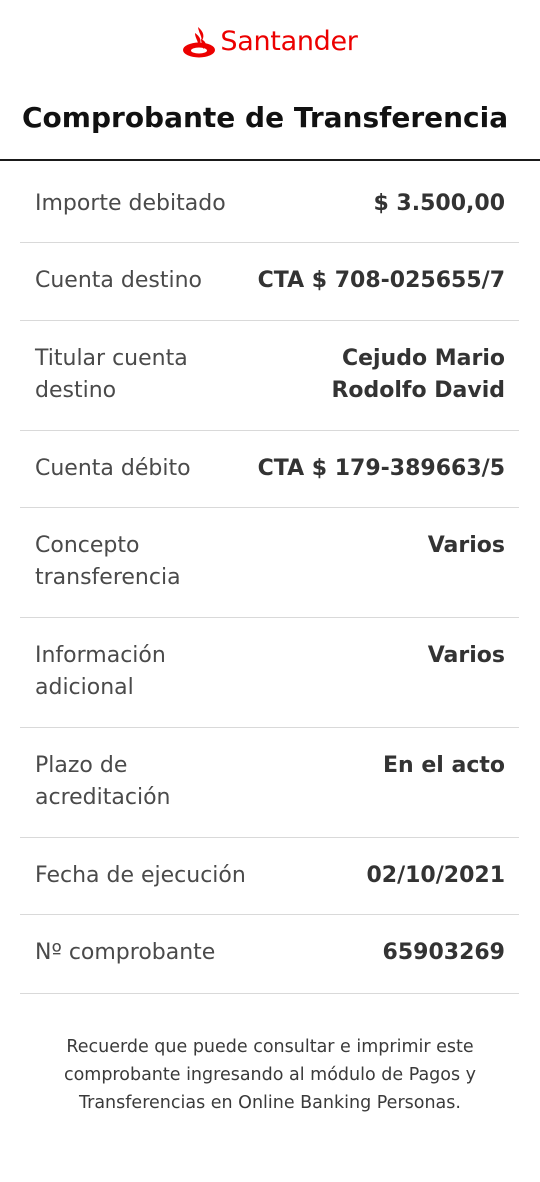 The width and height of the screenshot is (540, 1182). I want to click on brand-logo: Santander, so click(270, 42).